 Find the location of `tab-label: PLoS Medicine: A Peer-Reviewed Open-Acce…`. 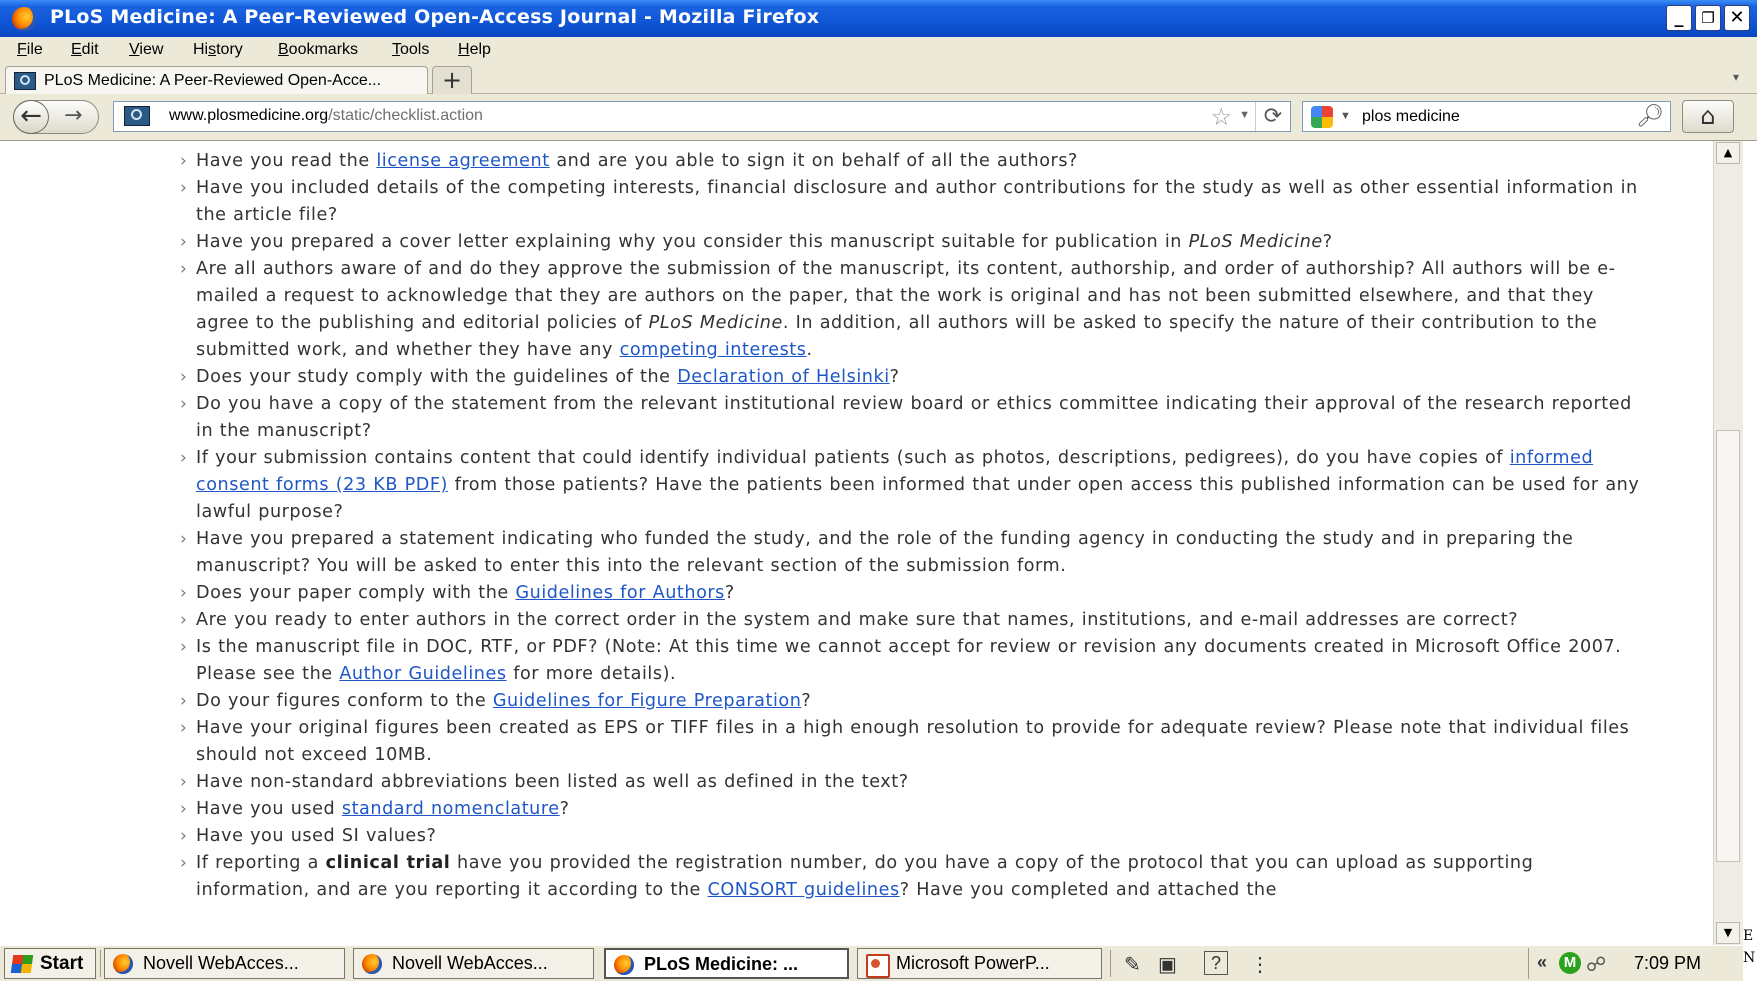

tab-label: PLoS Medicine: A Peer-Reviewed Open-Acce… is located at coordinates (213, 80).